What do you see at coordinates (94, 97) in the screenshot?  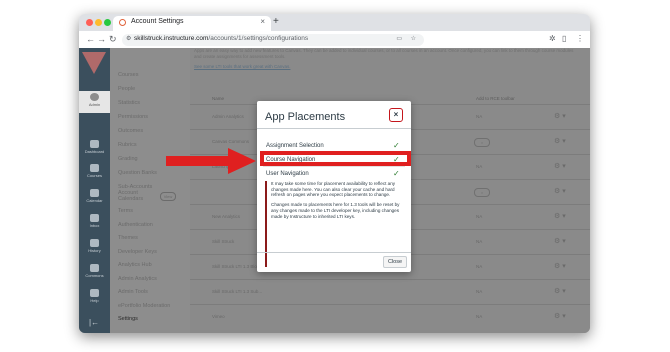 I see `admin-icon` at bounding box center [94, 97].